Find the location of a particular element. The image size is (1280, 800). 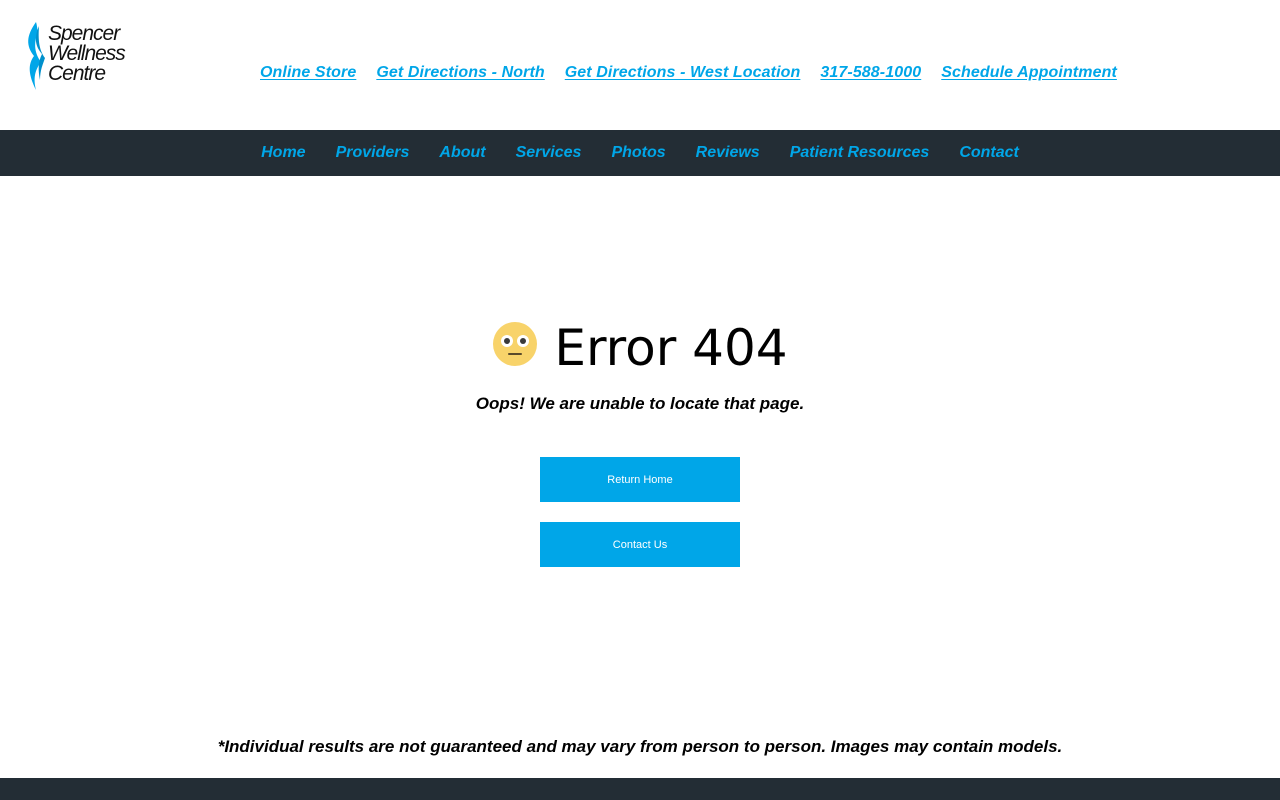

logo-text: Spencer Wellness Centre is located at coordinates (87, 53).